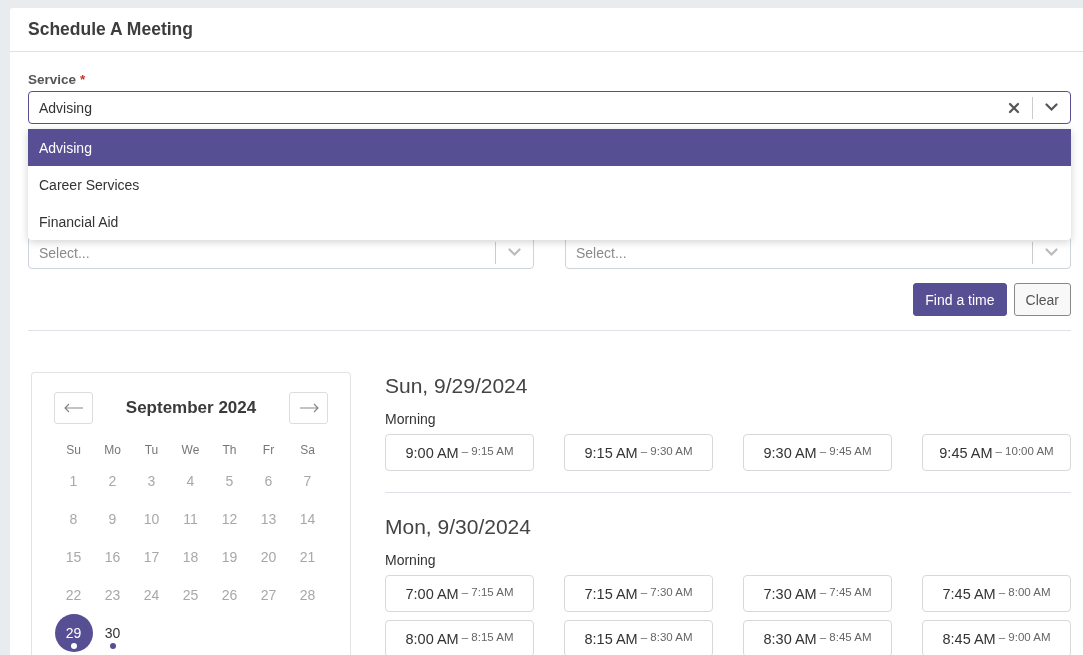 The image size is (1083, 655). Describe the element at coordinates (73, 481) in the screenshot. I see `calendar-day: 1` at that location.